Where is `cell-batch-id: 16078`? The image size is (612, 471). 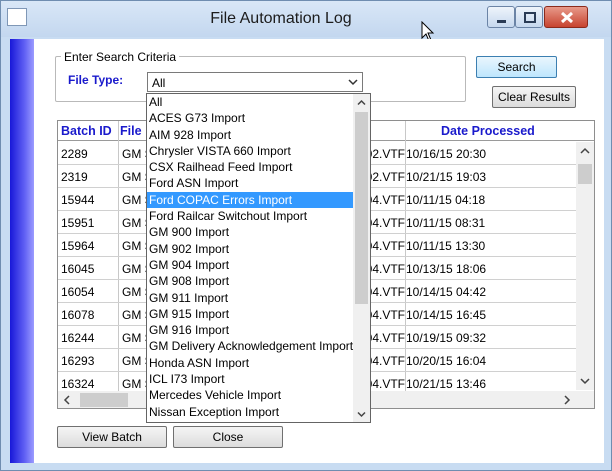 cell-batch-id: 16078 is located at coordinates (78, 315).